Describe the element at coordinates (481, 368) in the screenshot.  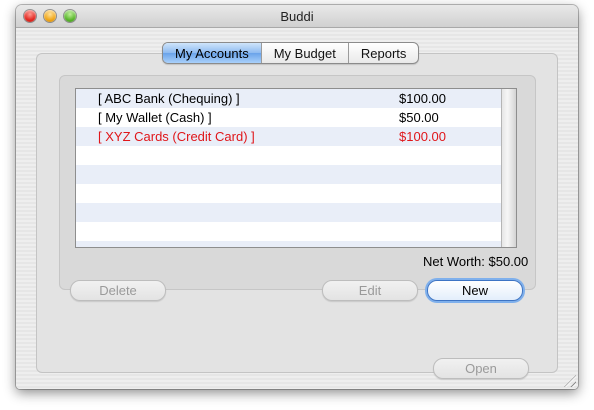
I see `open-button: Open` at that location.